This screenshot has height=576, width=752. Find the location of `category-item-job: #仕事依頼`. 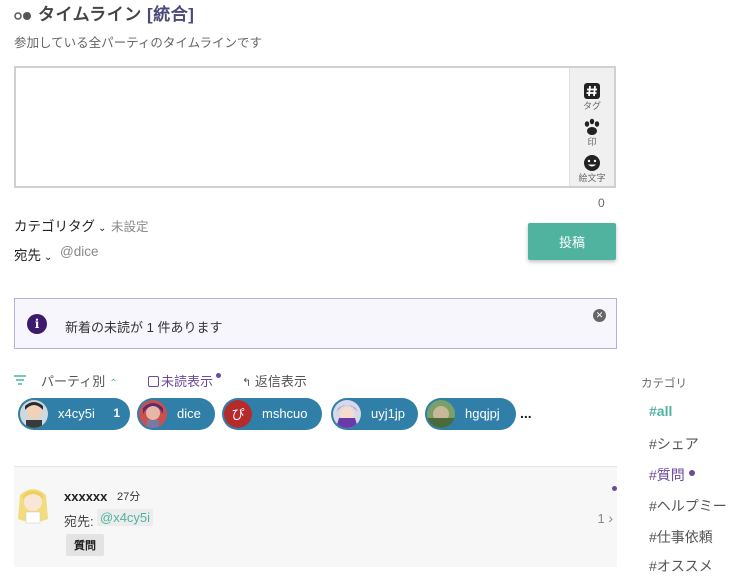

category-item-job: #仕事依頼 is located at coordinates (681, 537).